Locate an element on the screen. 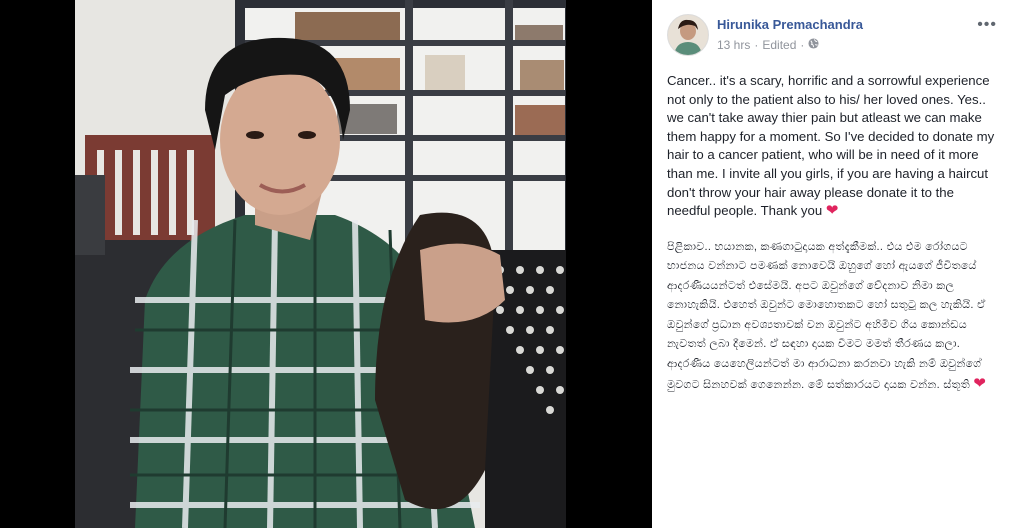 Image resolution: width=1009 pixels, height=528 pixels. avatar-image is located at coordinates (688, 35).